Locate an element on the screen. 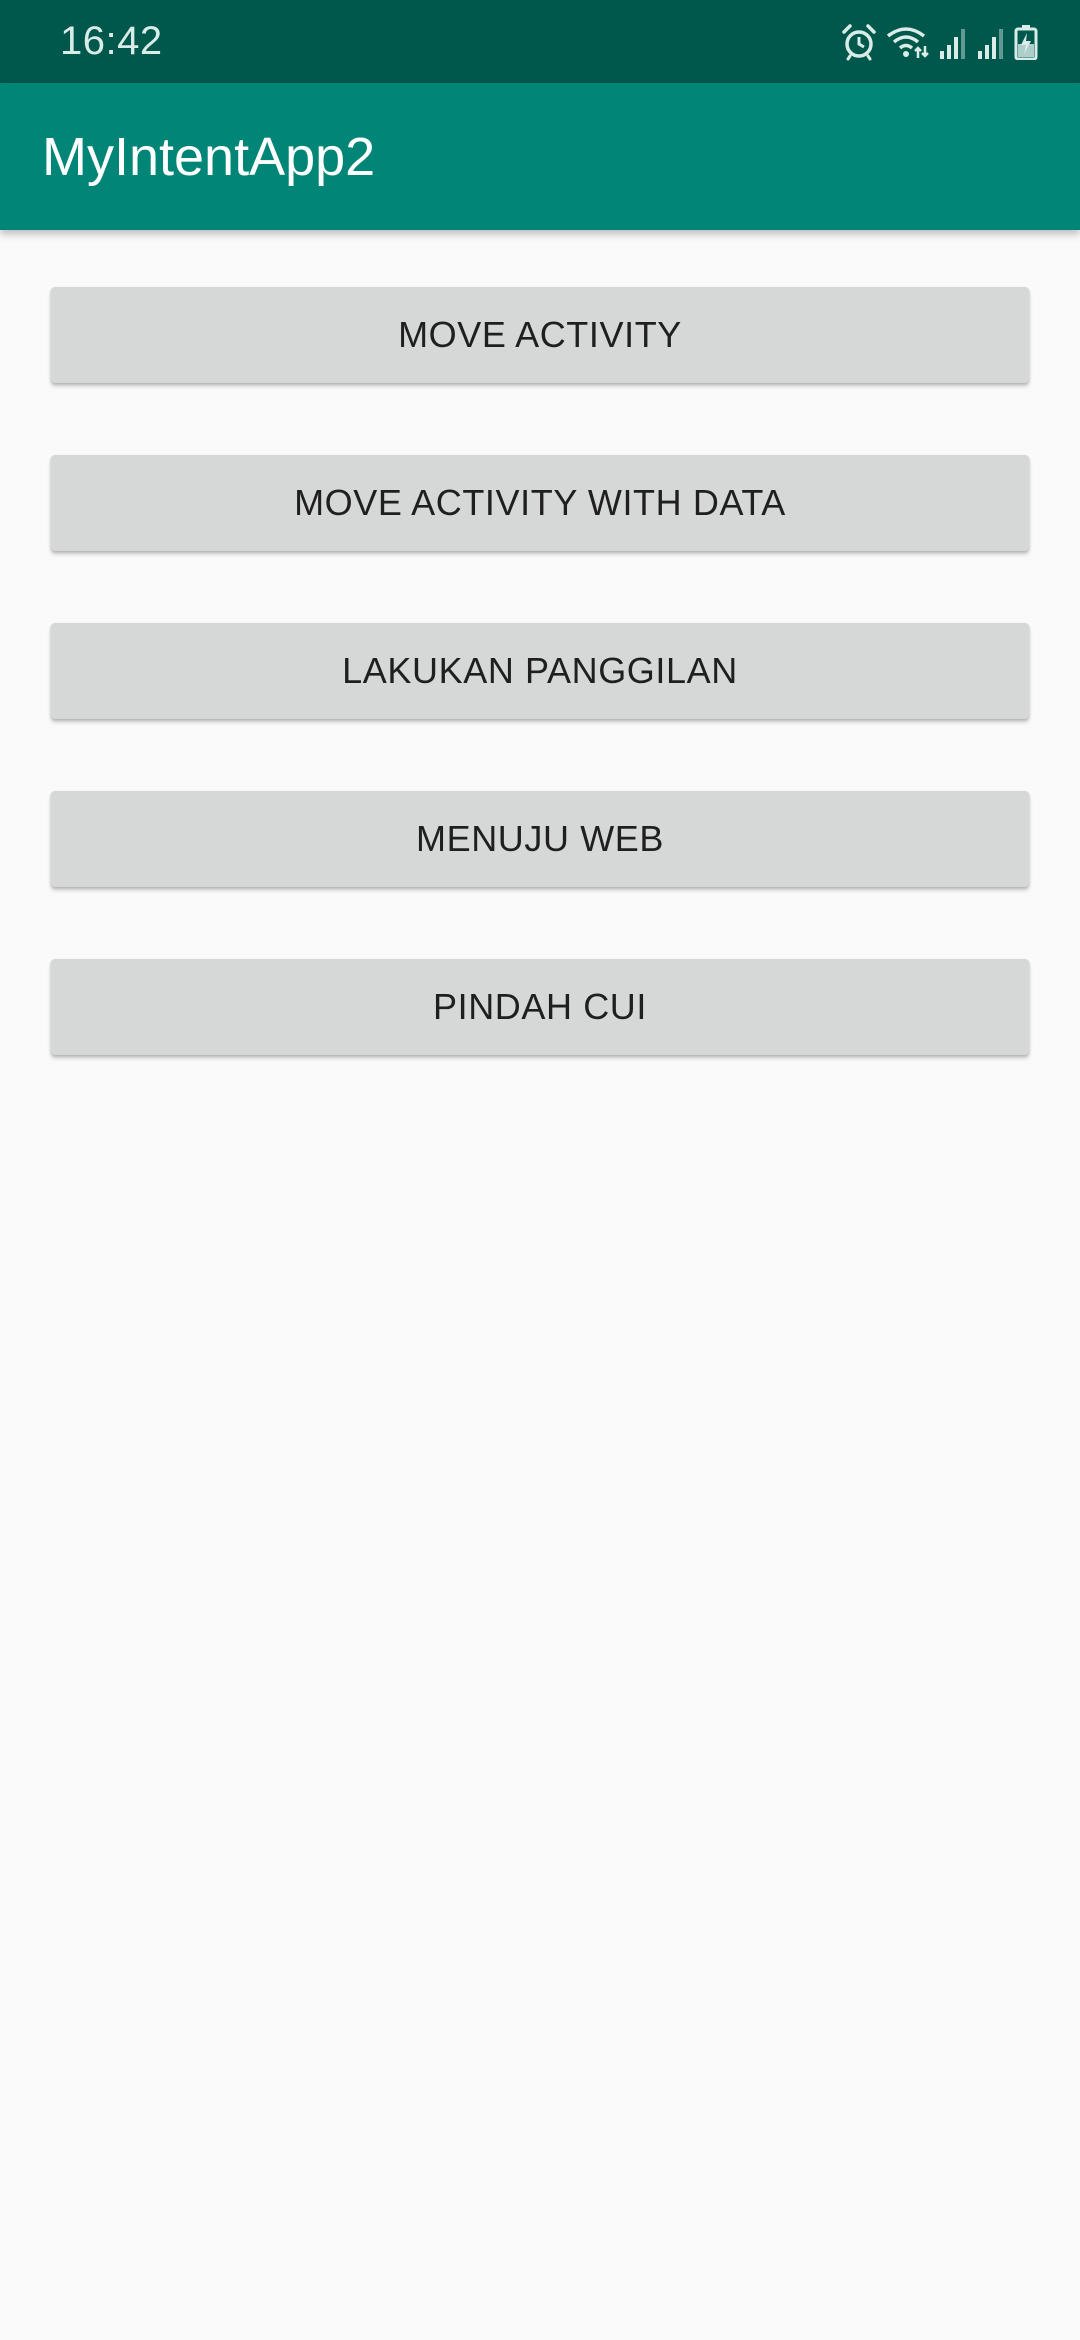 Image resolution: width=1080 pixels, height=2340 pixels. lakukan-panggilan-button: LAKUKAN PANGGILAN is located at coordinates (540, 671).